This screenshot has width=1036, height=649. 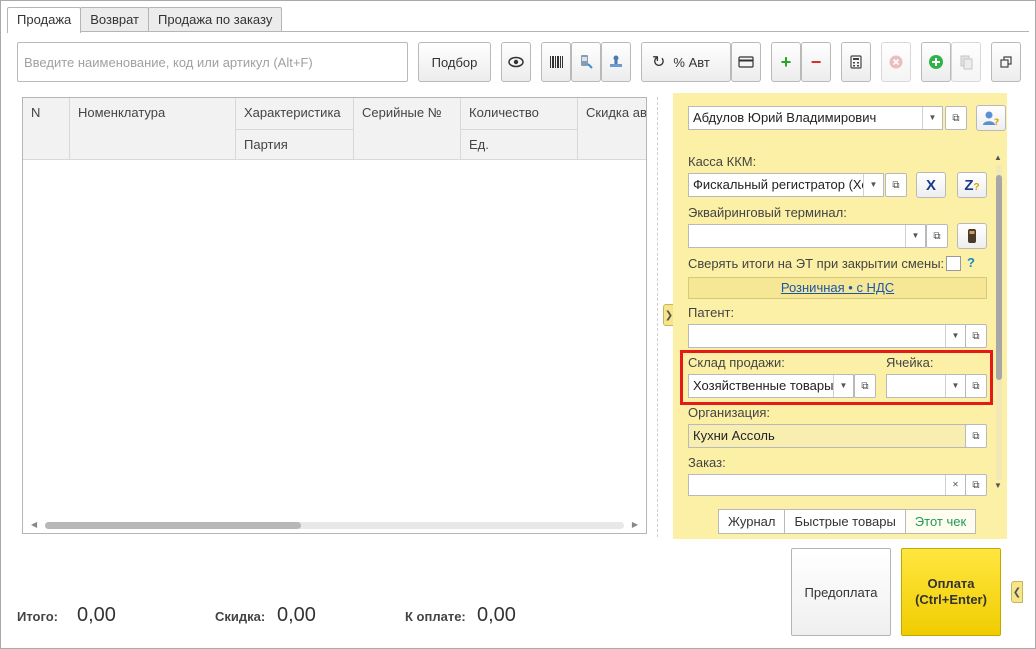 I want to click on tab-sale: Продажа, so click(x=44, y=20).